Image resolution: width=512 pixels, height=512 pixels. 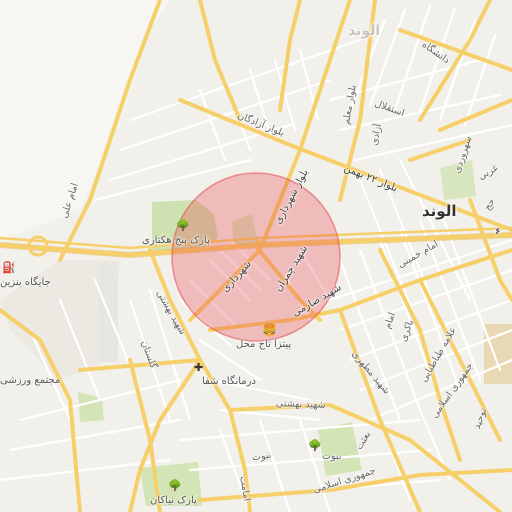 What do you see at coordinates (30, 381) in the screenshot?
I see `poi-sports-complex: مجتمع ورزشی` at bounding box center [30, 381].